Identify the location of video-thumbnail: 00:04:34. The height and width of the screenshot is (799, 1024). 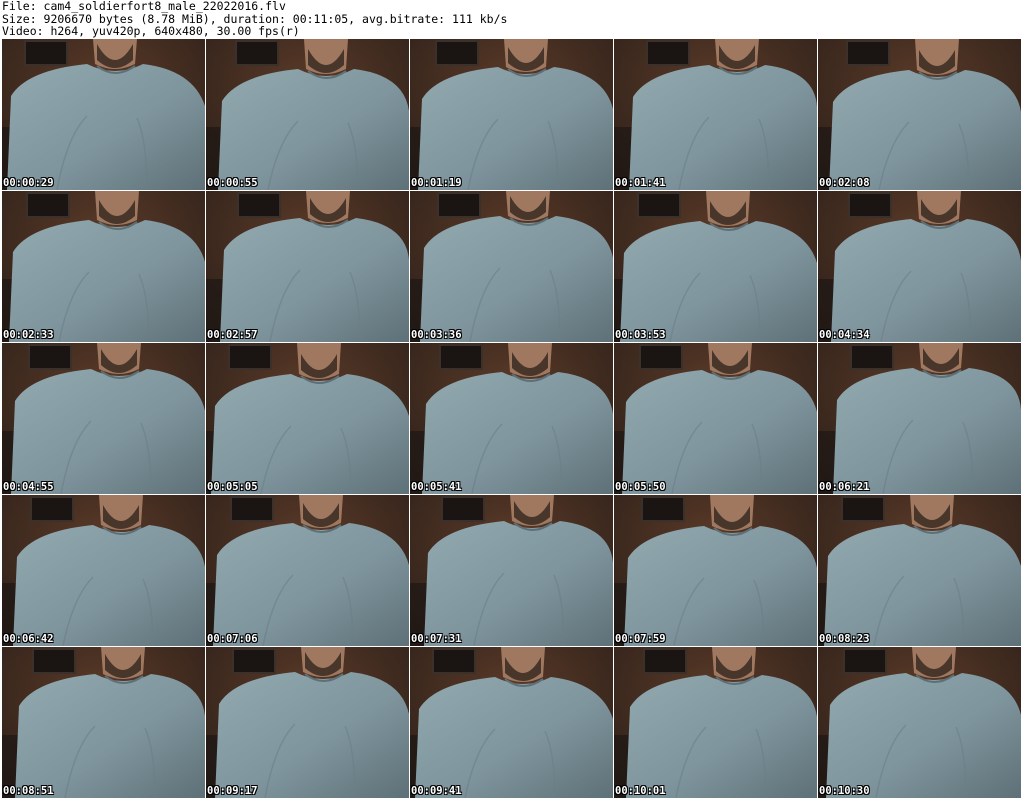
(919, 266).